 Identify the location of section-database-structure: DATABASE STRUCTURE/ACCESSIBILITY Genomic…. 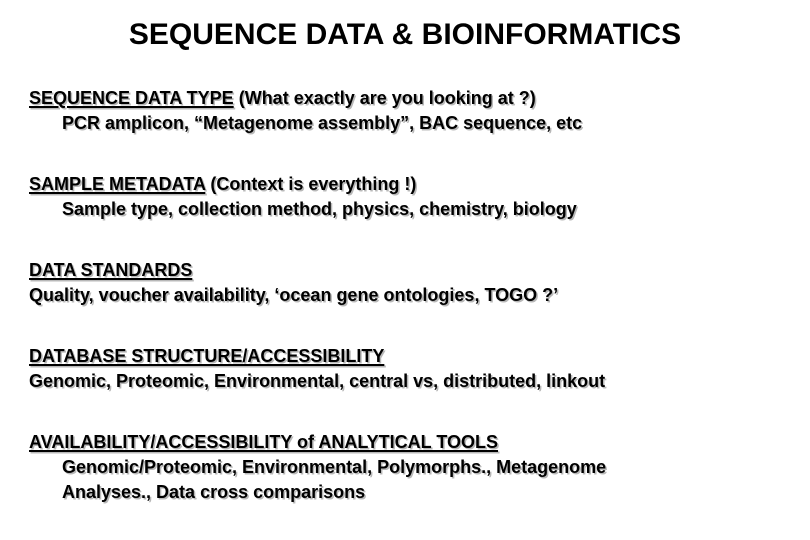
(419, 369).